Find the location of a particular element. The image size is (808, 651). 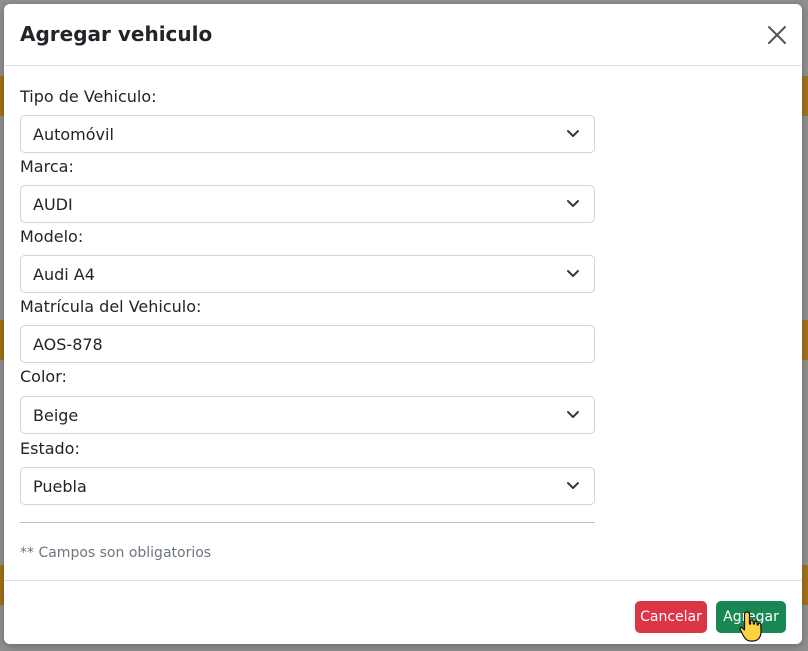

close-icon is located at coordinates (777, 35).